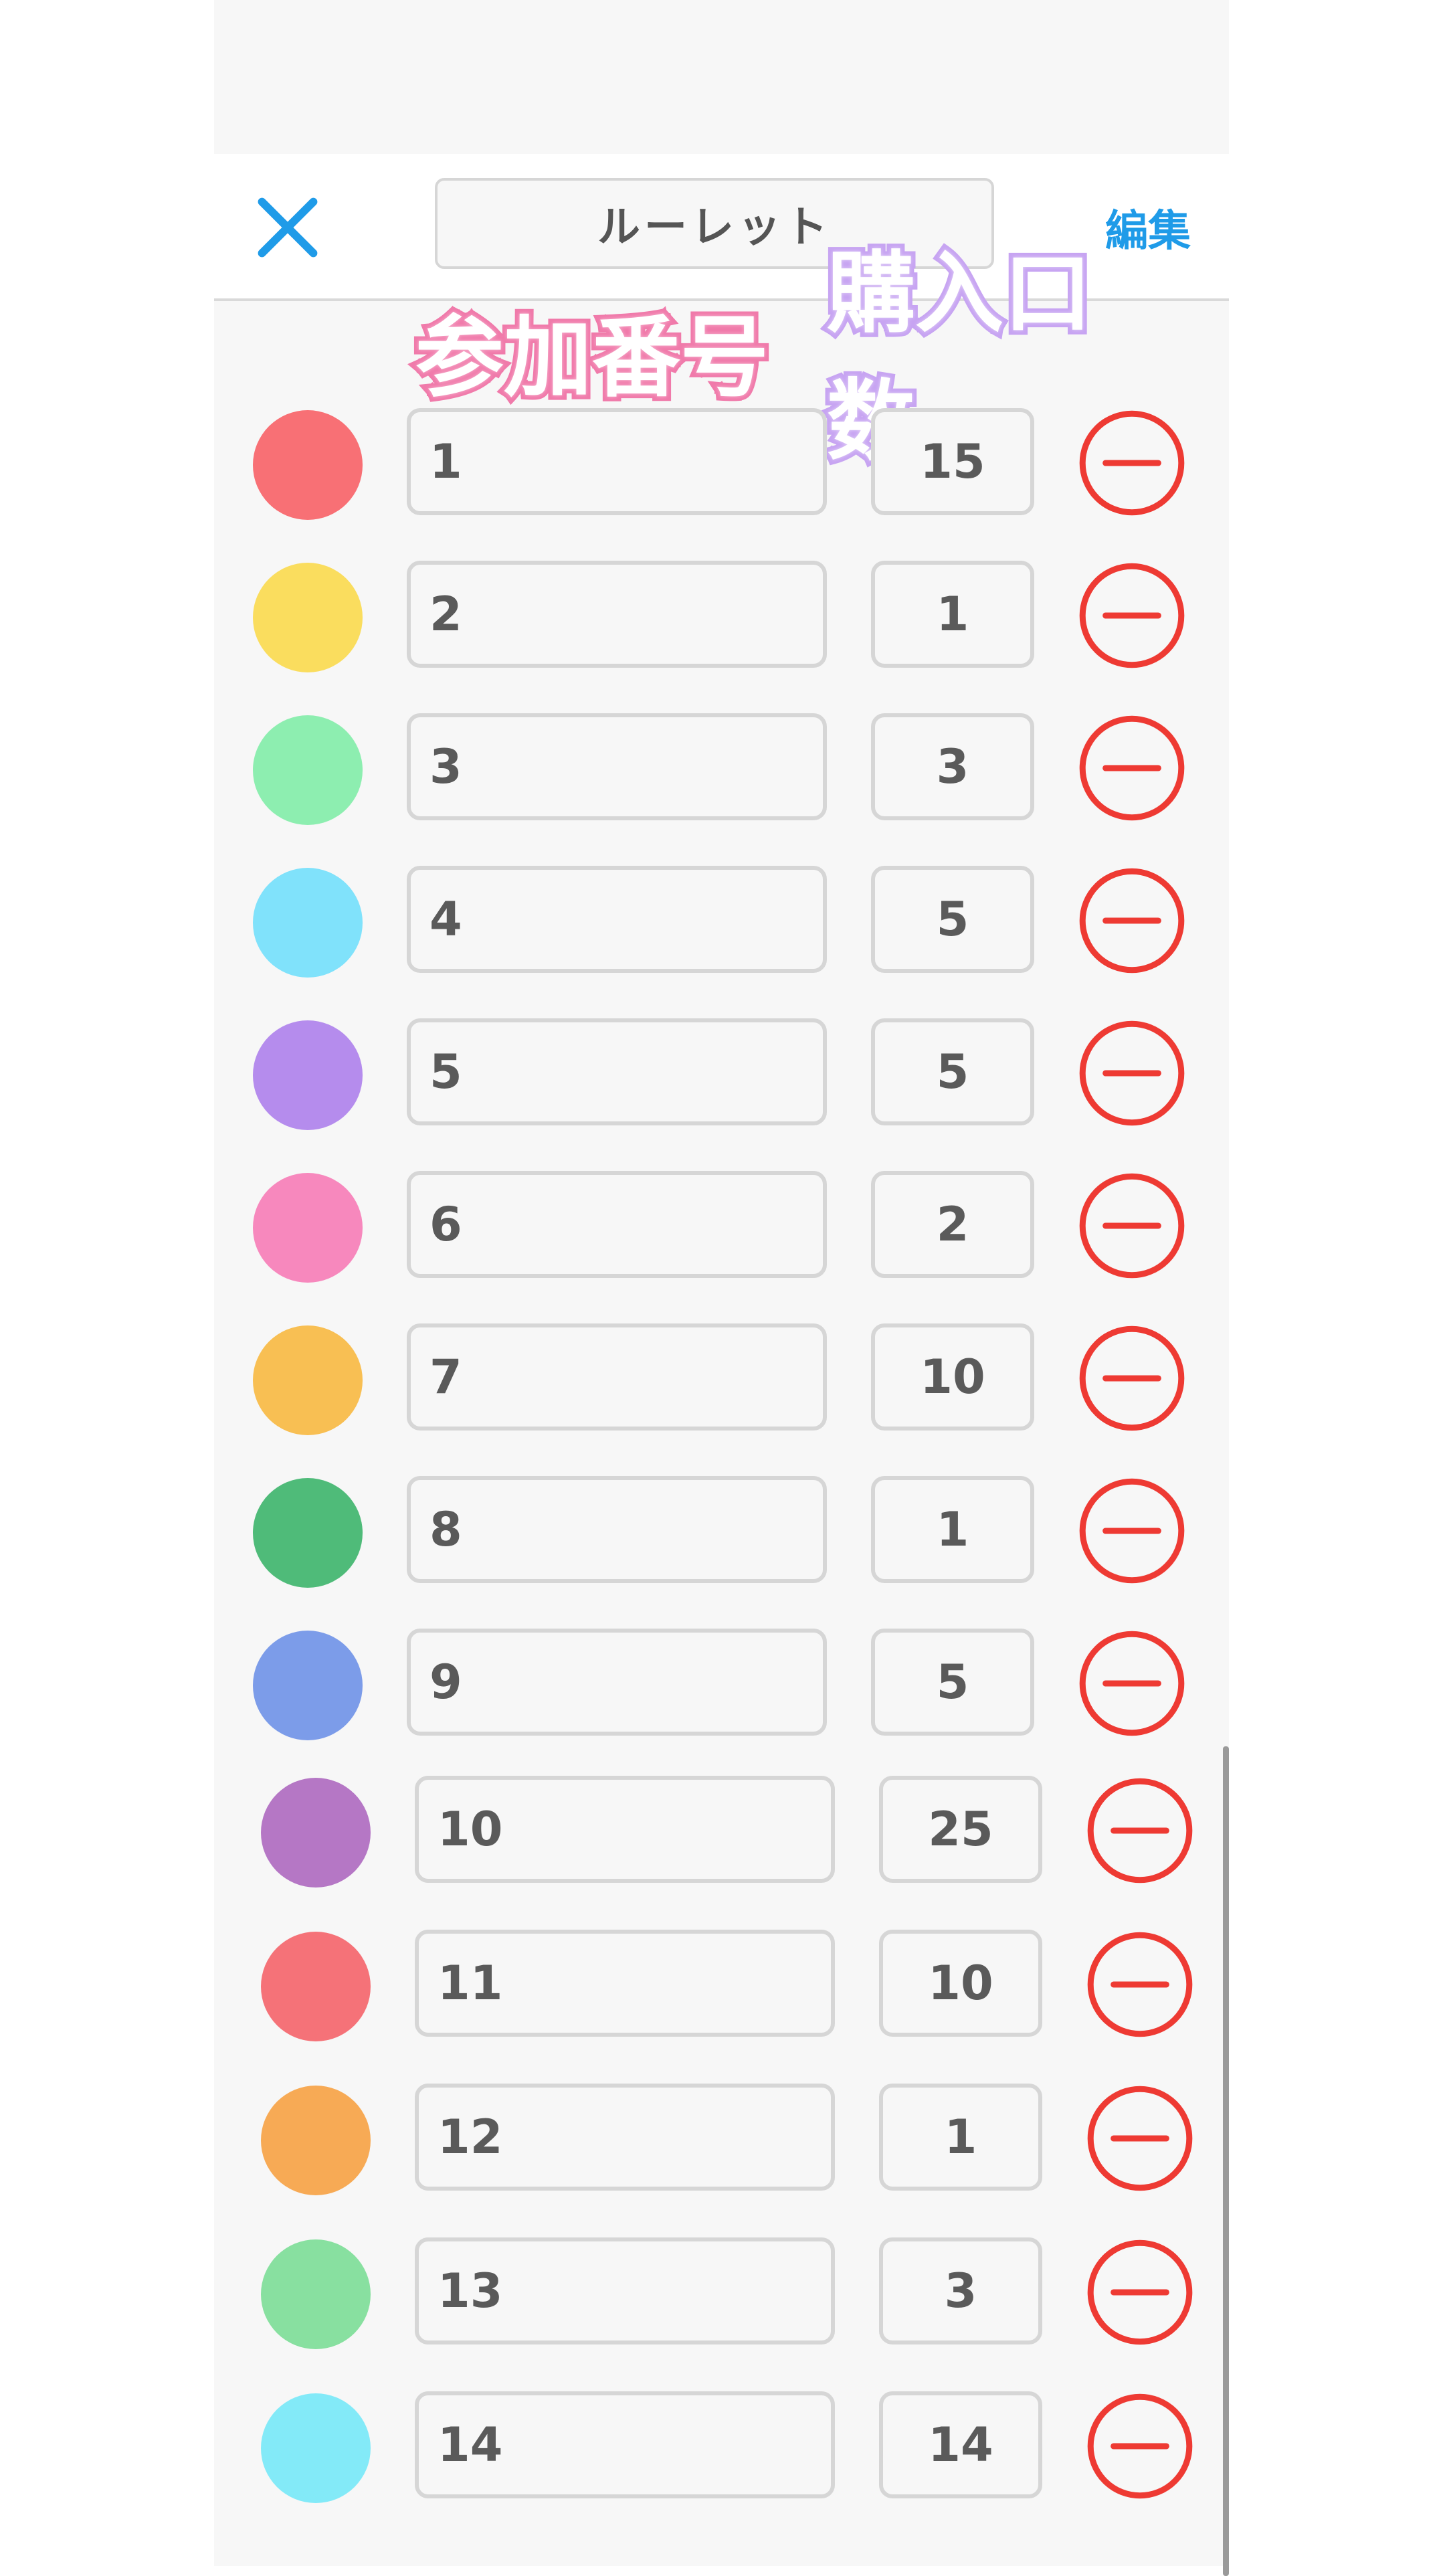  What do you see at coordinates (617, 920) in the screenshot?
I see `participant-number-field: 4` at bounding box center [617, 920].